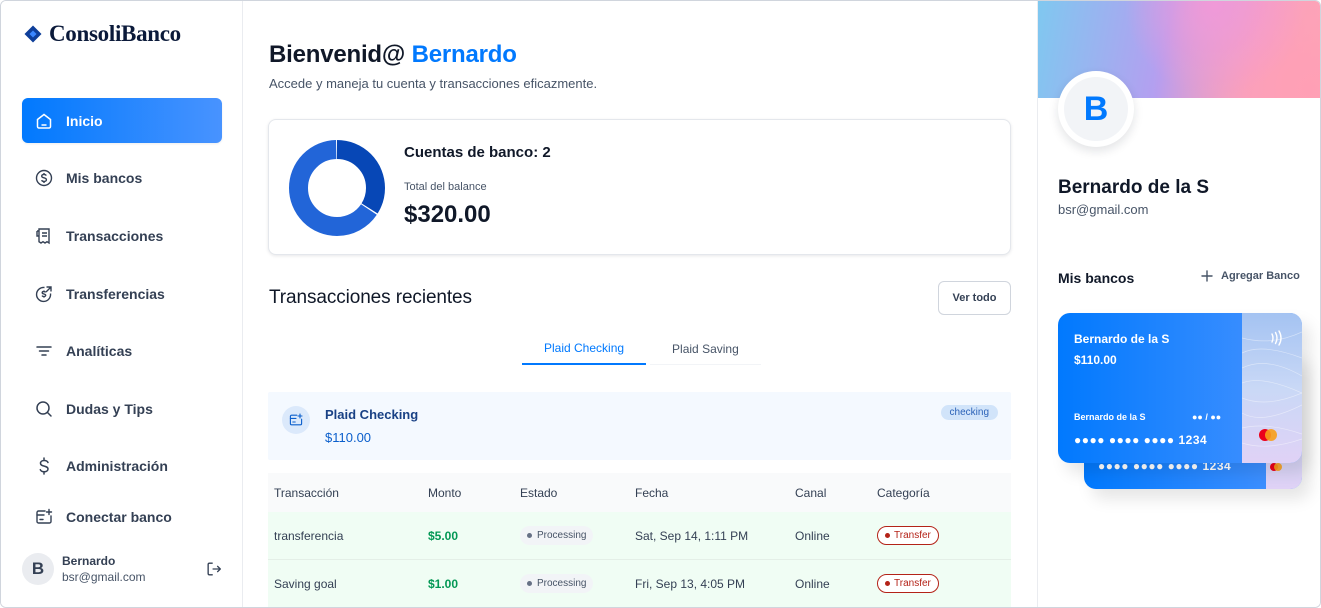 The width and height of the screenshot is (1321, 608). What do you see at coordinates (690, 583) in the screenshot?
I see `transaction-date: Fri, Sep 13, 4:05 PM` at bounding box center [690, 583].